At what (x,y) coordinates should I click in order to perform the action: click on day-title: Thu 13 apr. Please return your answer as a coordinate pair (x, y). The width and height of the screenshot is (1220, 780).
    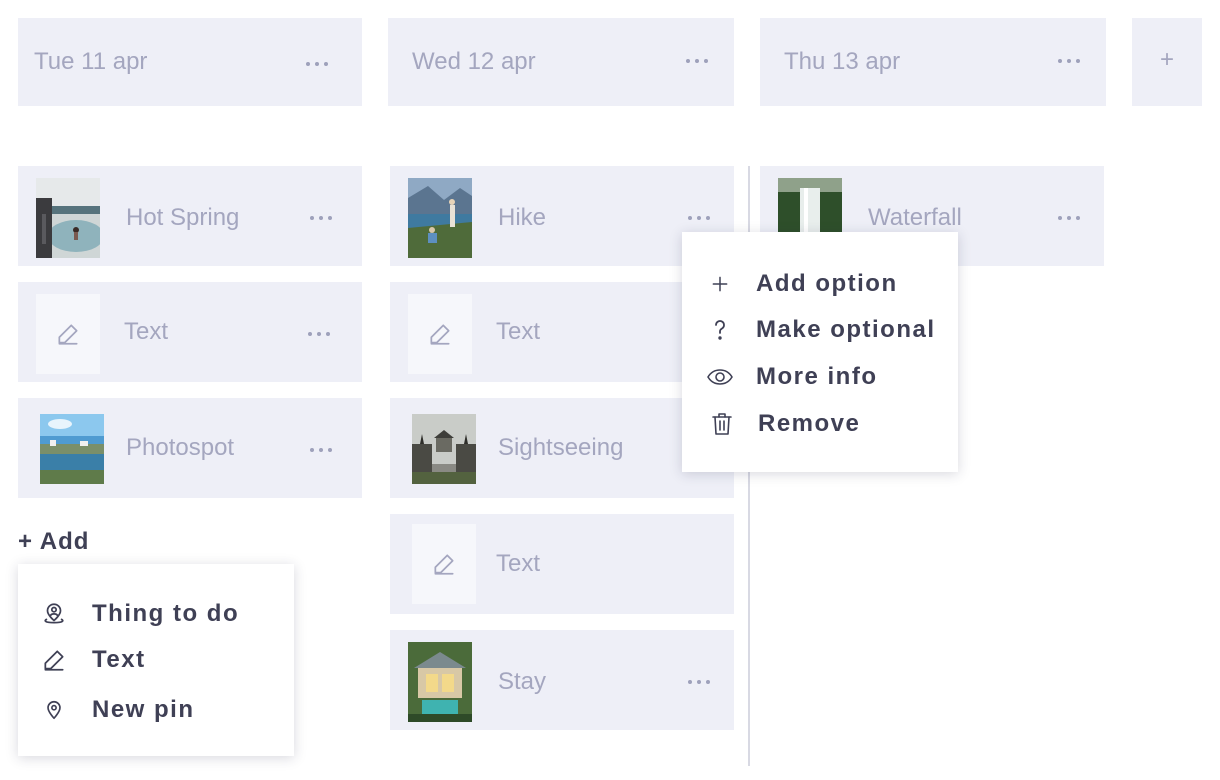
    Looking at the image, I should click on (842, 61).